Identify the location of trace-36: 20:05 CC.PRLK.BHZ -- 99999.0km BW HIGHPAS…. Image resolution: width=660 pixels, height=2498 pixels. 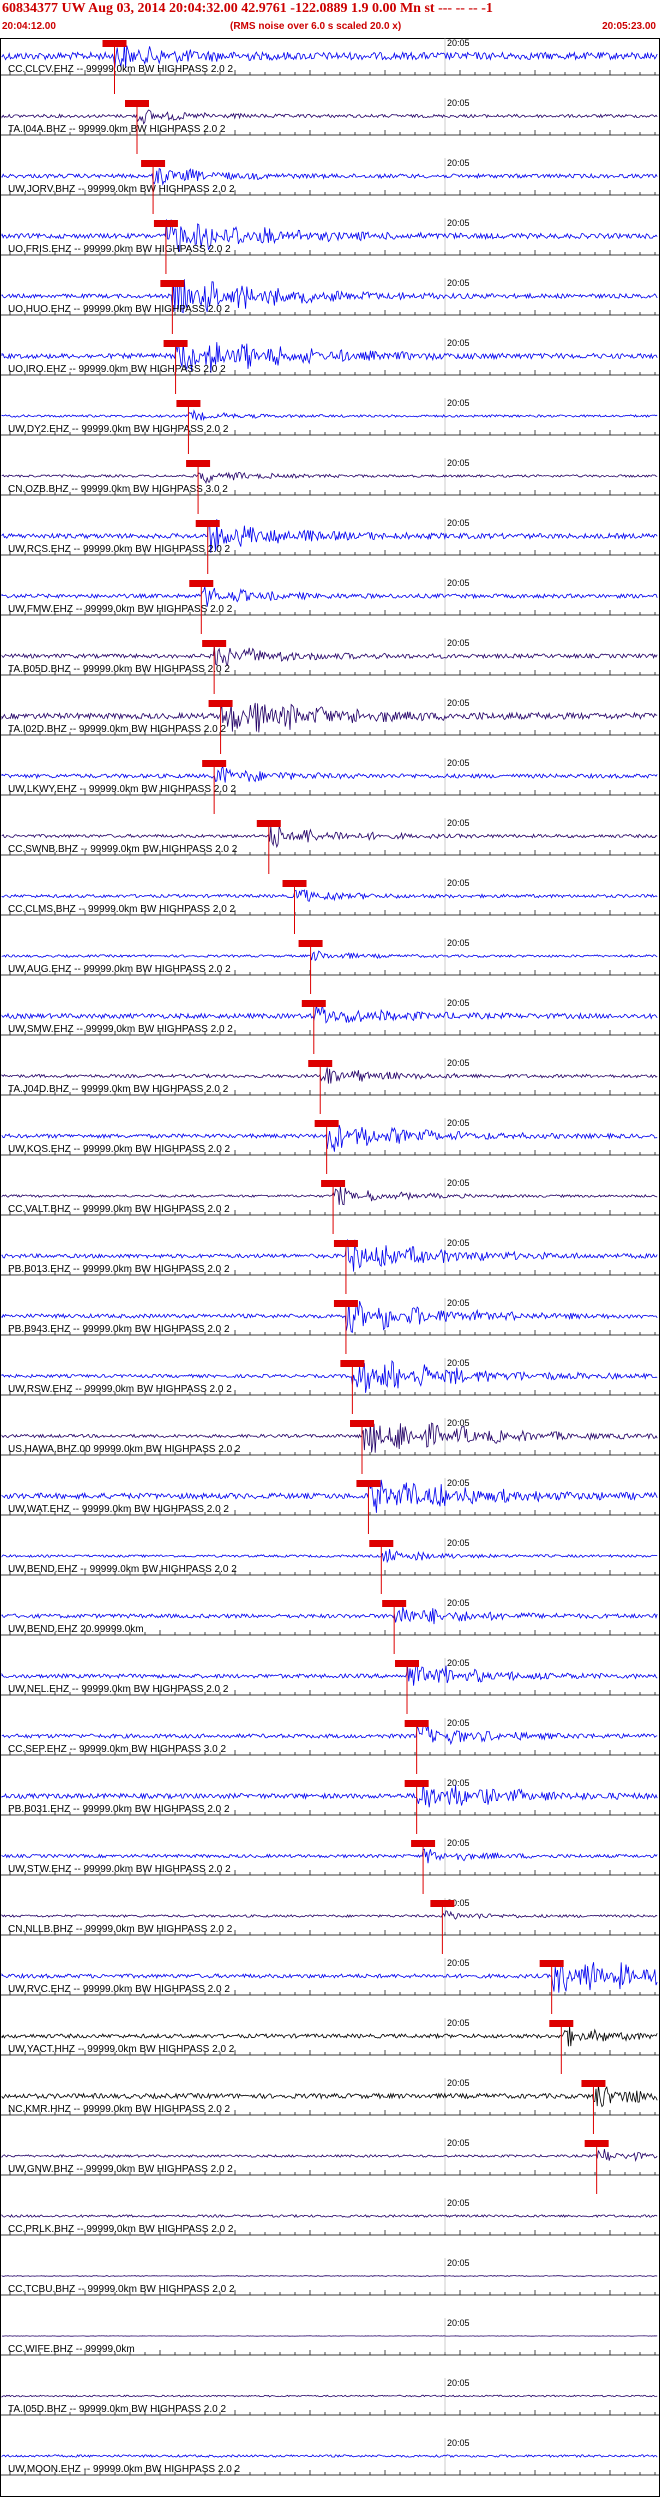
(330, 2217).